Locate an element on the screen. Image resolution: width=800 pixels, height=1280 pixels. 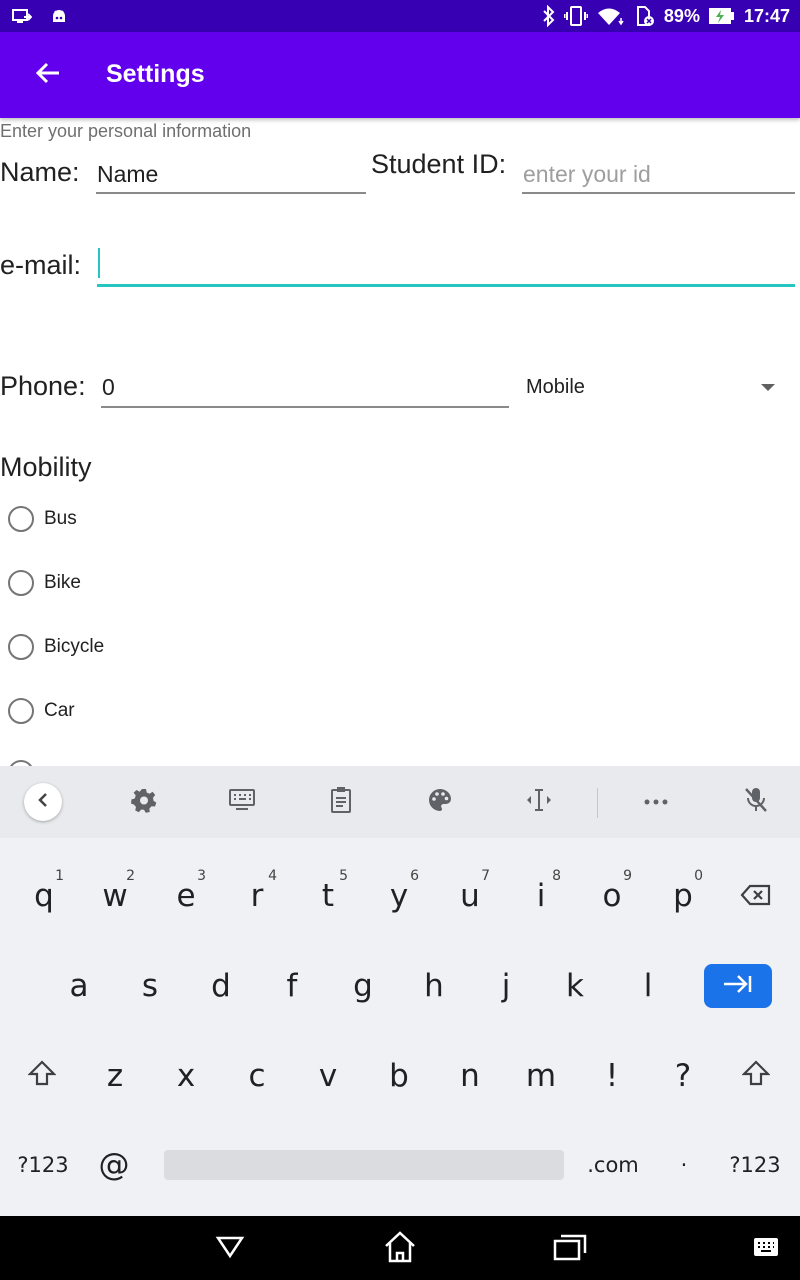
more-options-button is located at coordinates (656, 802).